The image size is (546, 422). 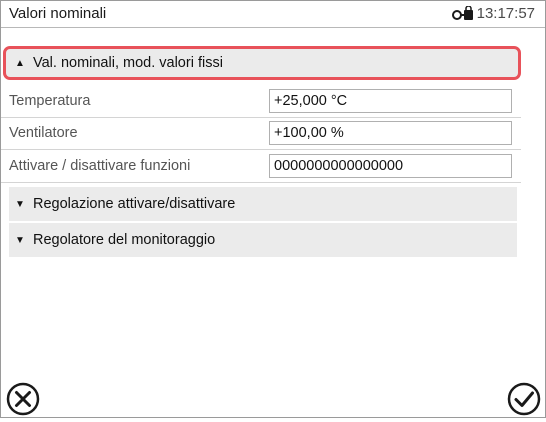 What do you see at coordinates (390, 133) in the screenshot?
I see `fan-field: +100,00 %` at bounding box center [390, 133].